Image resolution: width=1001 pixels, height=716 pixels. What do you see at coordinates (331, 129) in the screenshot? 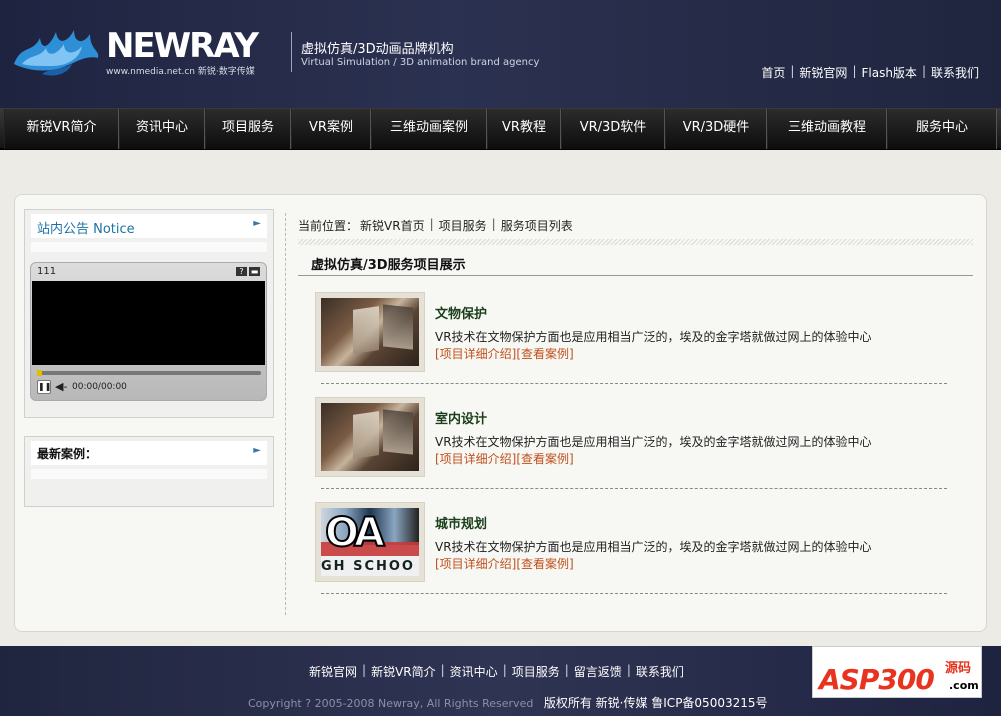
I see `nav-item-vr-cases: VR案例` at bounding box center [331, 129].